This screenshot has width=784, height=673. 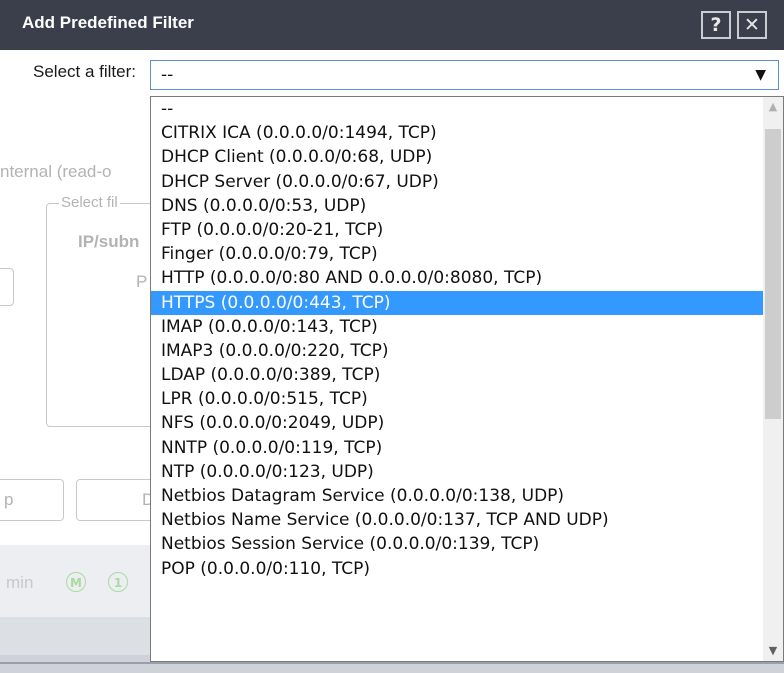 What do you see at coordinates (457, 351) in the screenshot?
I see `filter-option: IMAP3 (0.0.0.0/0:220, TCP)` at bounding box center [457, 351].